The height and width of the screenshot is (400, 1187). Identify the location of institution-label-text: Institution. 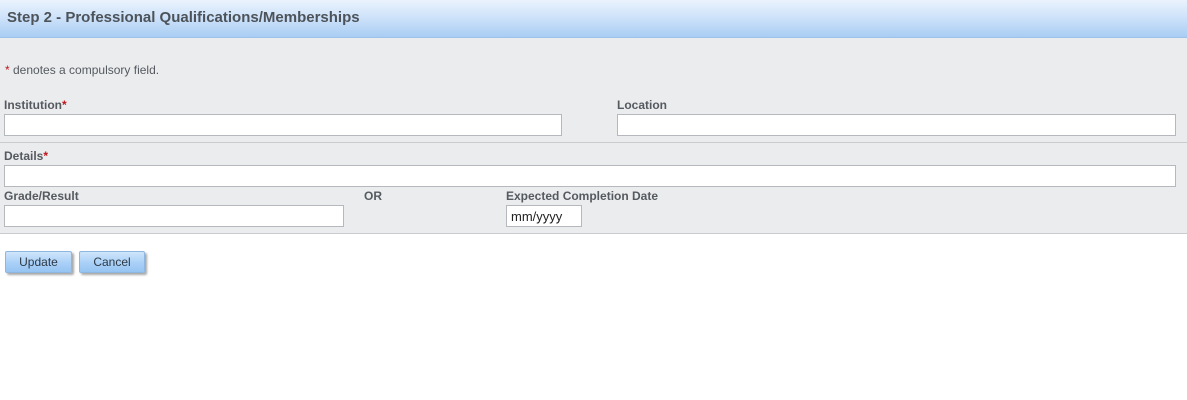
(33, 105).